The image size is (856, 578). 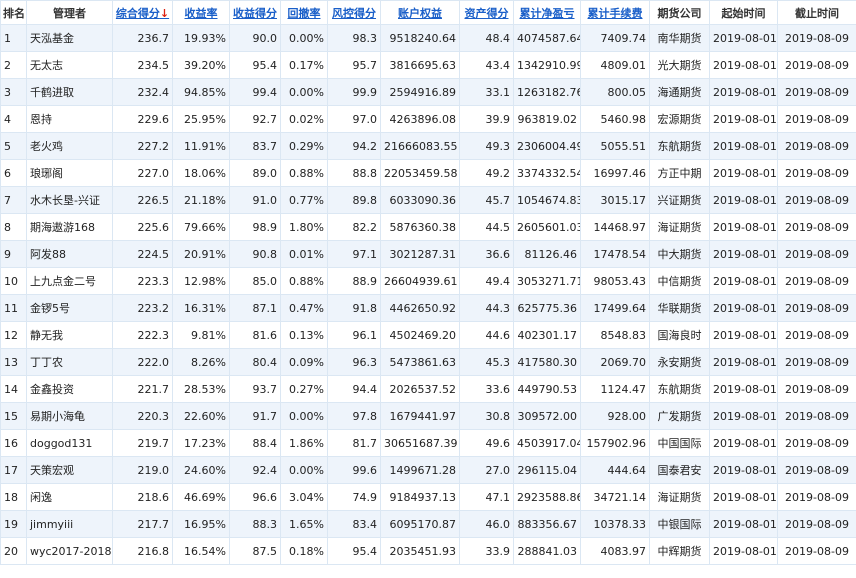 What do you see at coordinates (547, 146) in the screenshot?
I see `cell-net-pnl: 2306004.49` at bounding box center [547, 146].